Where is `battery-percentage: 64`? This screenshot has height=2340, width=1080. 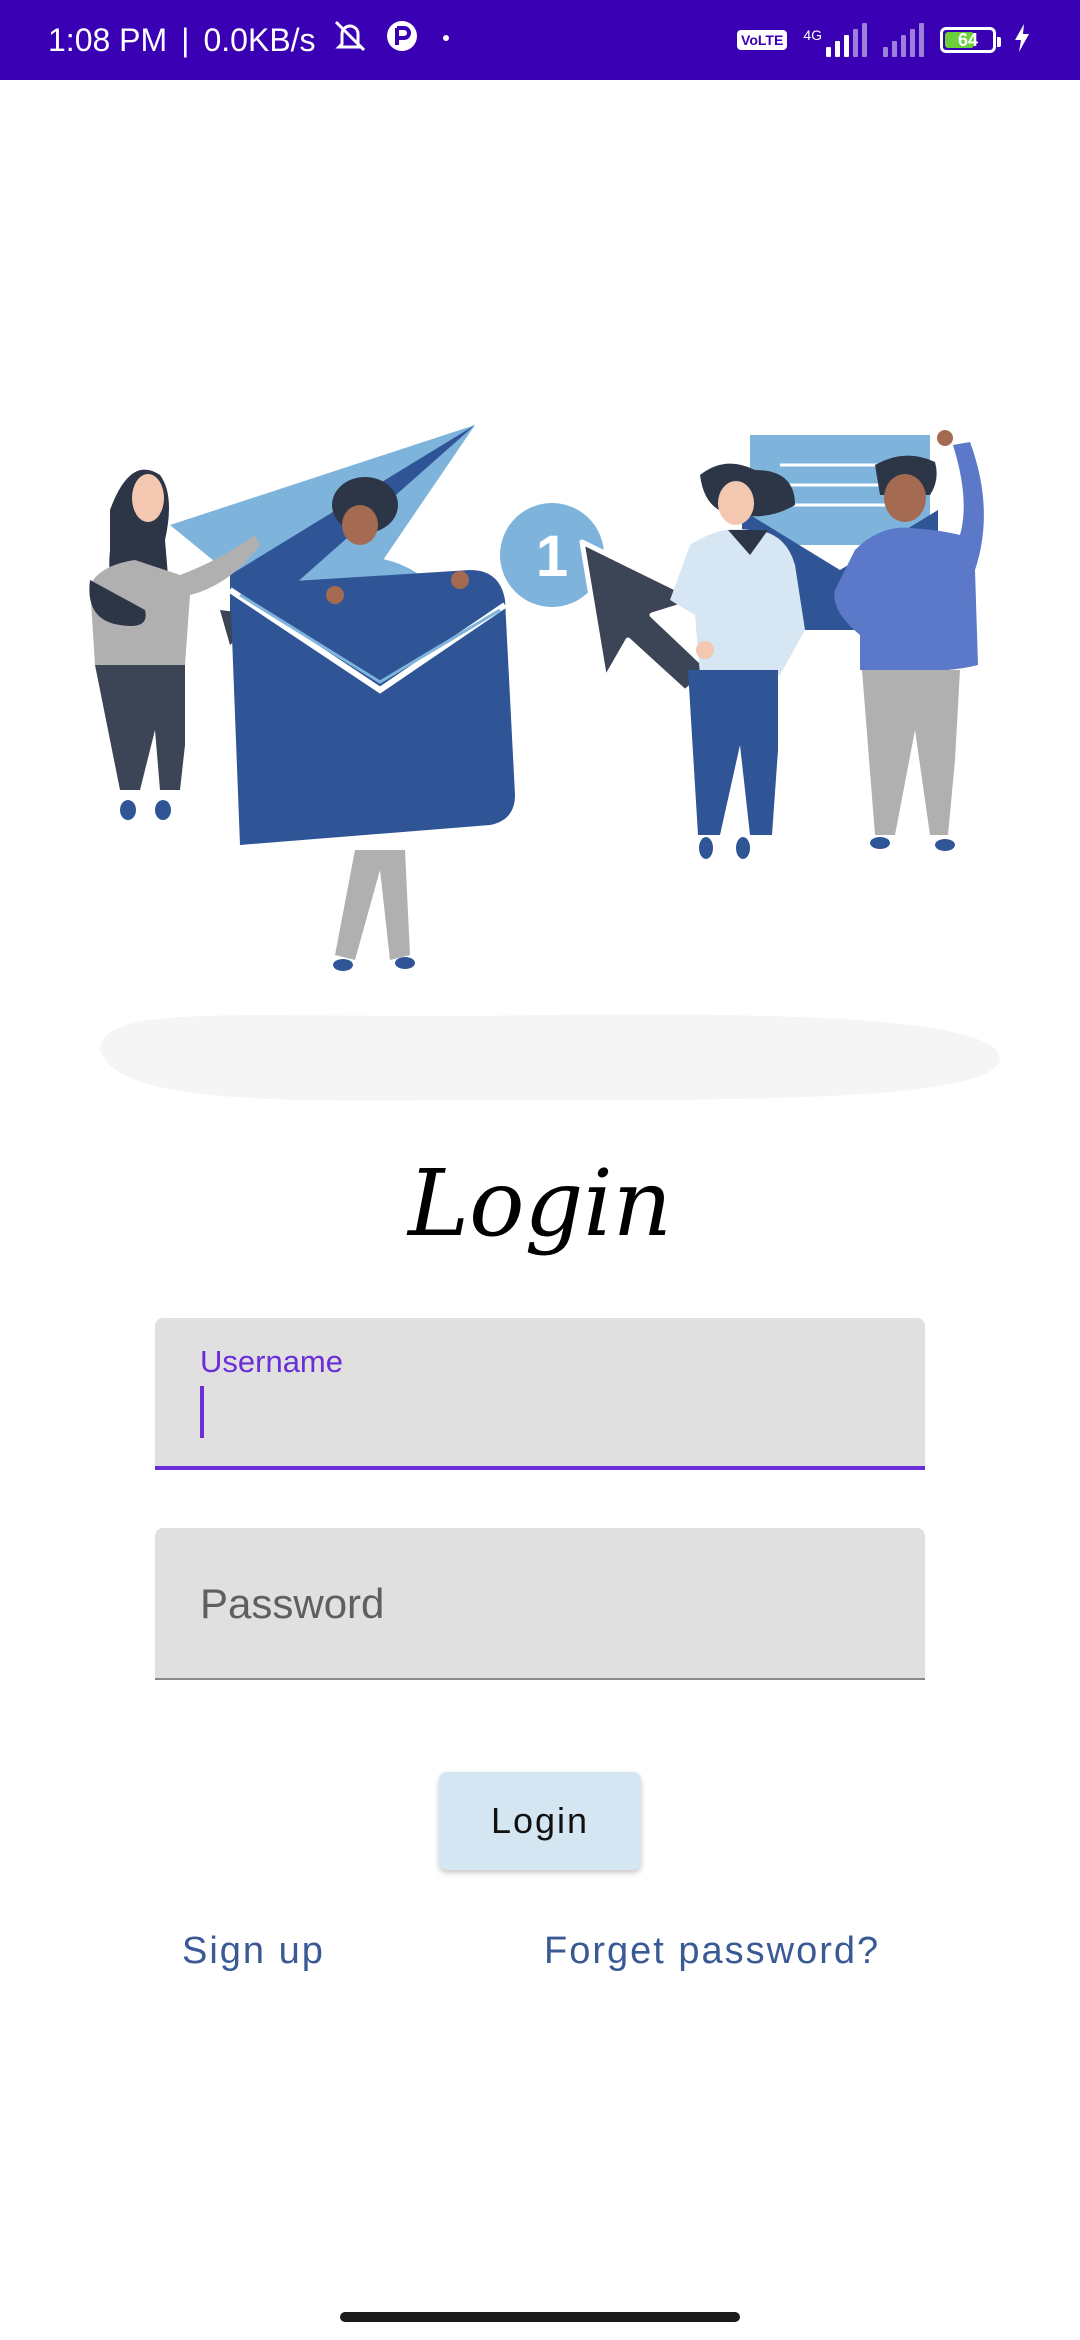 battery-percentage: 64 is located at coordinates (968, 39).